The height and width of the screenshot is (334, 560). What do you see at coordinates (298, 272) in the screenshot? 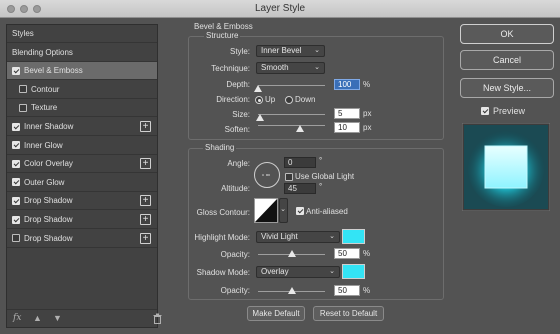
I see `shadow-mode-select: Overlay ⌄` at bounding box center [298, 272].